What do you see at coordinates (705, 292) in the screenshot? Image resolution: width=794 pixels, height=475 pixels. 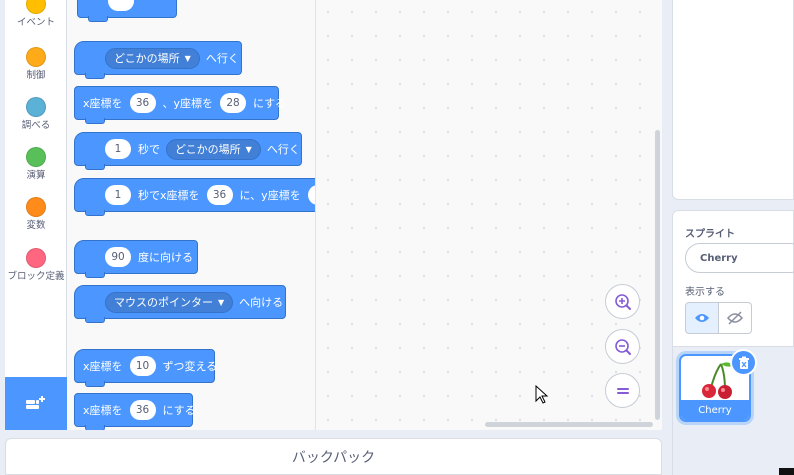 I see `show-label: 表示する` at bounding box center [705, 292].